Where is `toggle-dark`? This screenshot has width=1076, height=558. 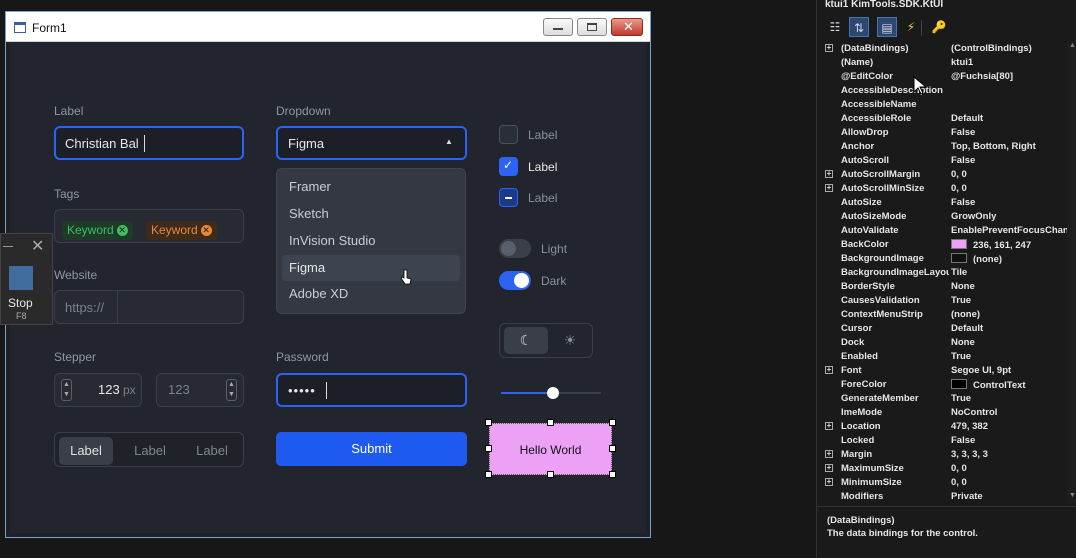 toggle-dark is located at coordinates (515, 280).